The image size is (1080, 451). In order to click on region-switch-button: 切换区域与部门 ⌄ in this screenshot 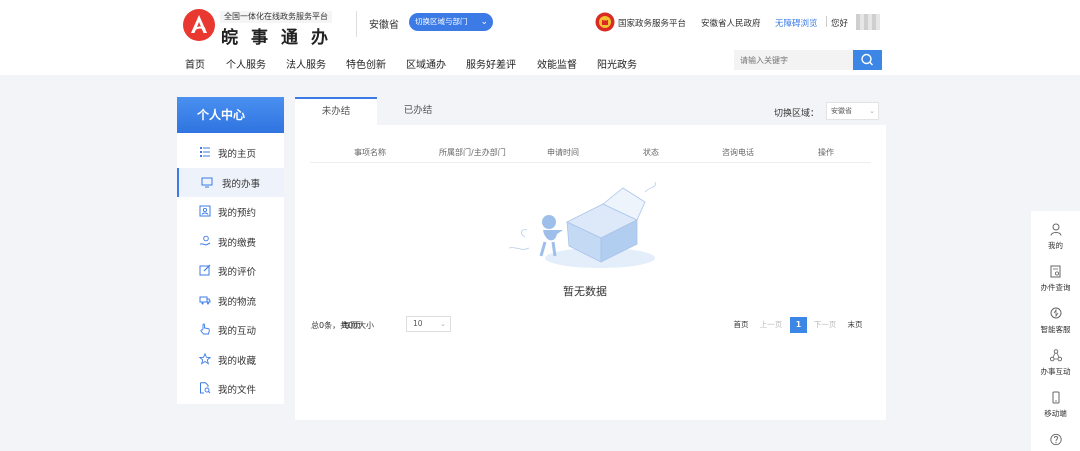, I will do `click(451, 22)`.